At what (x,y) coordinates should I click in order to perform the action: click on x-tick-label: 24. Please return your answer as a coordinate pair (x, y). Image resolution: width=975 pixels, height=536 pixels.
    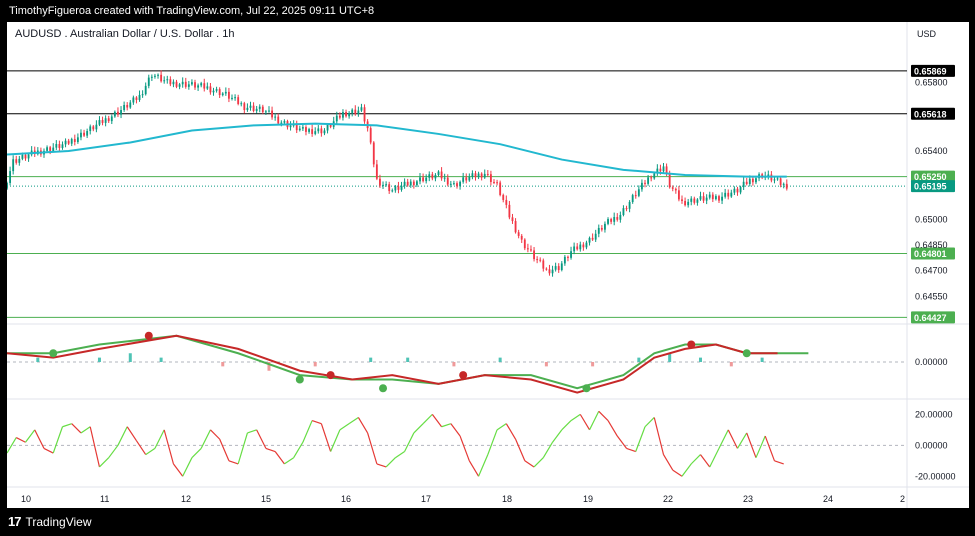
    Looking at the image, I should click on (828, 499).